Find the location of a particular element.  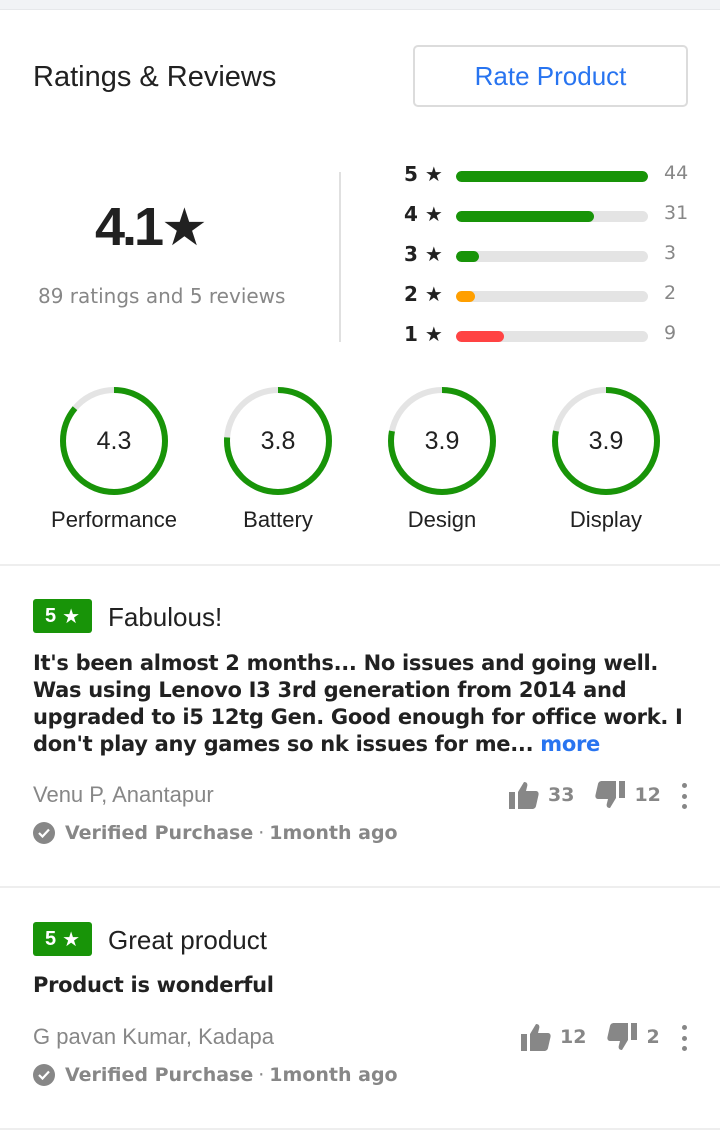

review-title: Great product is located at coordinates (187, 940).